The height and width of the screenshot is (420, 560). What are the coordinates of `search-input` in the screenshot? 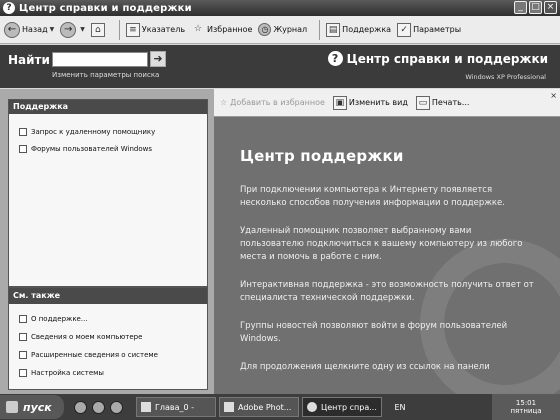 It's located at (100, 59).